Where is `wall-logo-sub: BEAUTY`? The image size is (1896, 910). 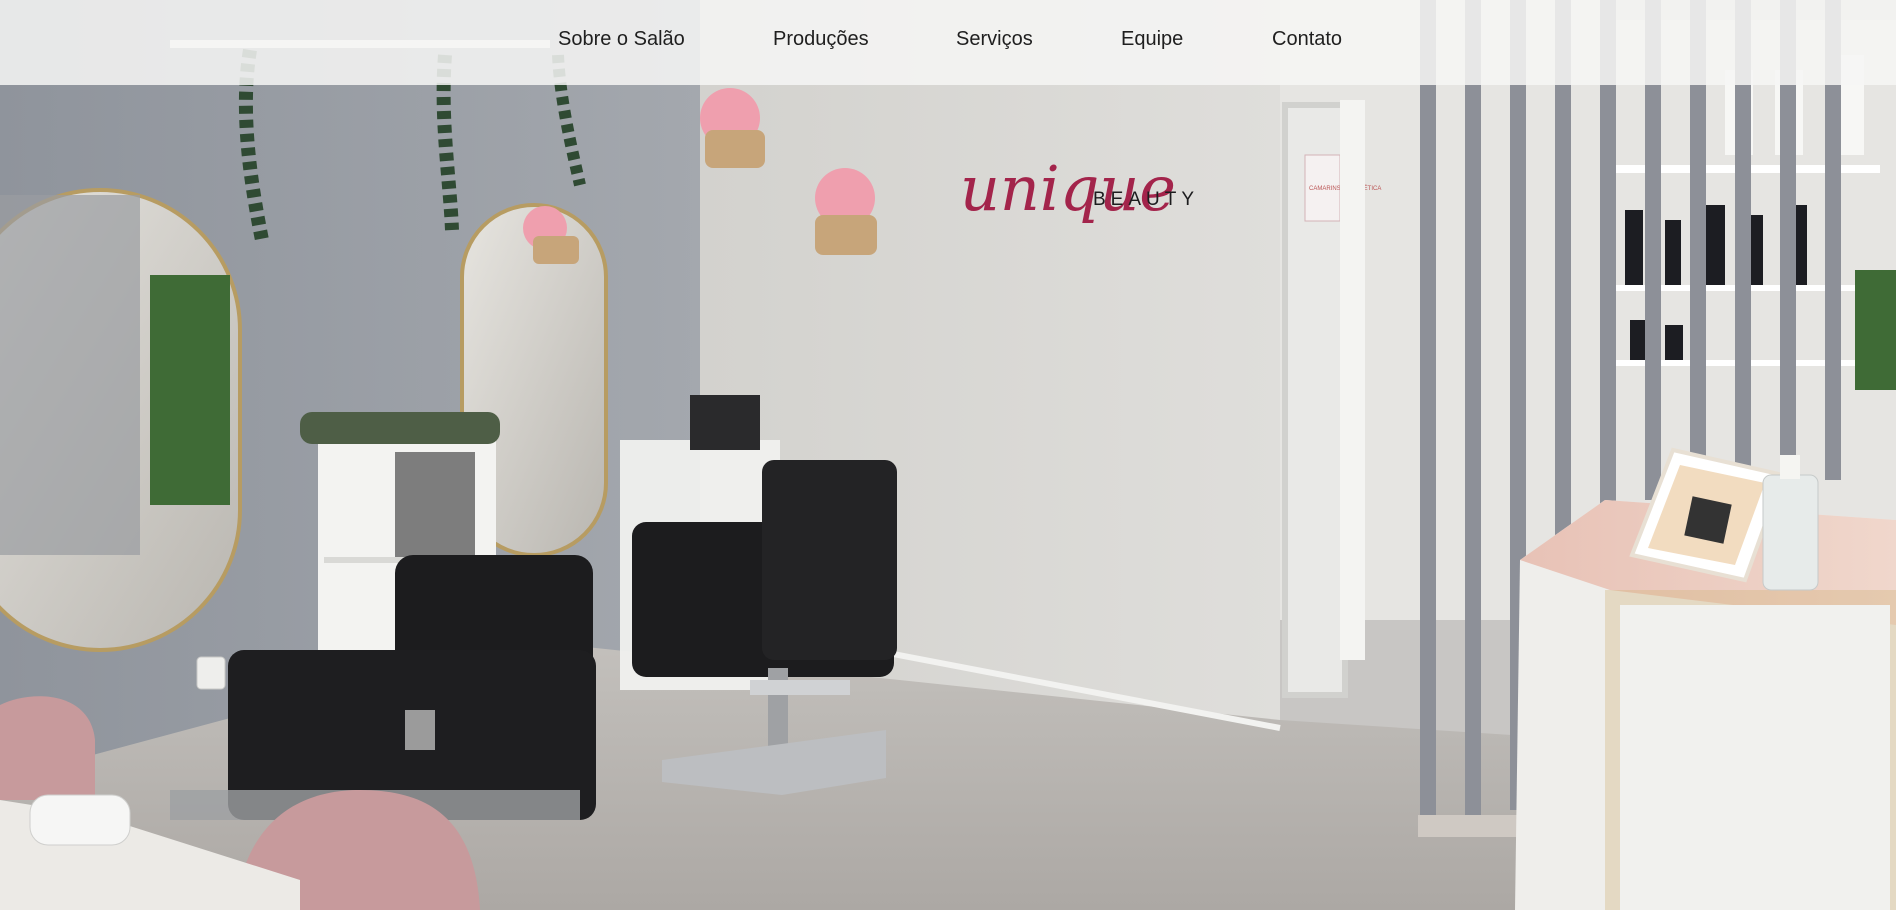 wall-logo-sub: BEAUTY is located at coordinates (1146, 199).